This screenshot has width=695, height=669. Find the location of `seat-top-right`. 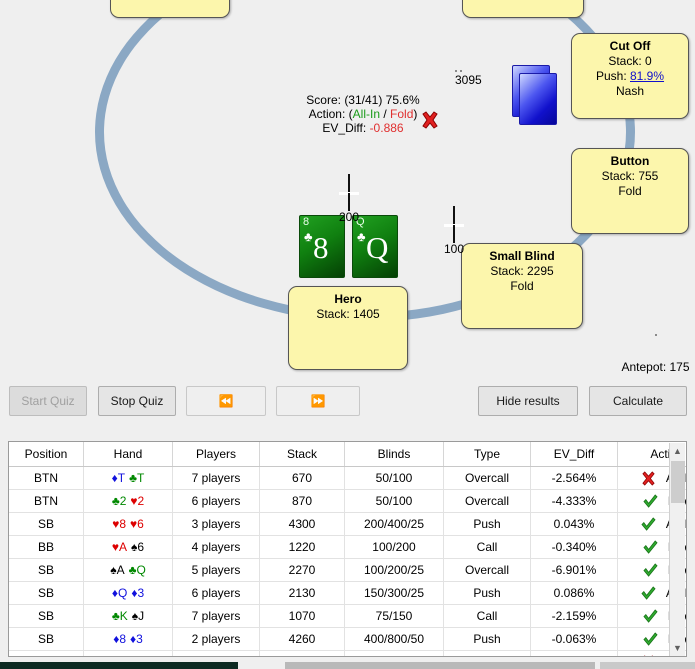

seat-top-right is located at coordinates (523, 9).